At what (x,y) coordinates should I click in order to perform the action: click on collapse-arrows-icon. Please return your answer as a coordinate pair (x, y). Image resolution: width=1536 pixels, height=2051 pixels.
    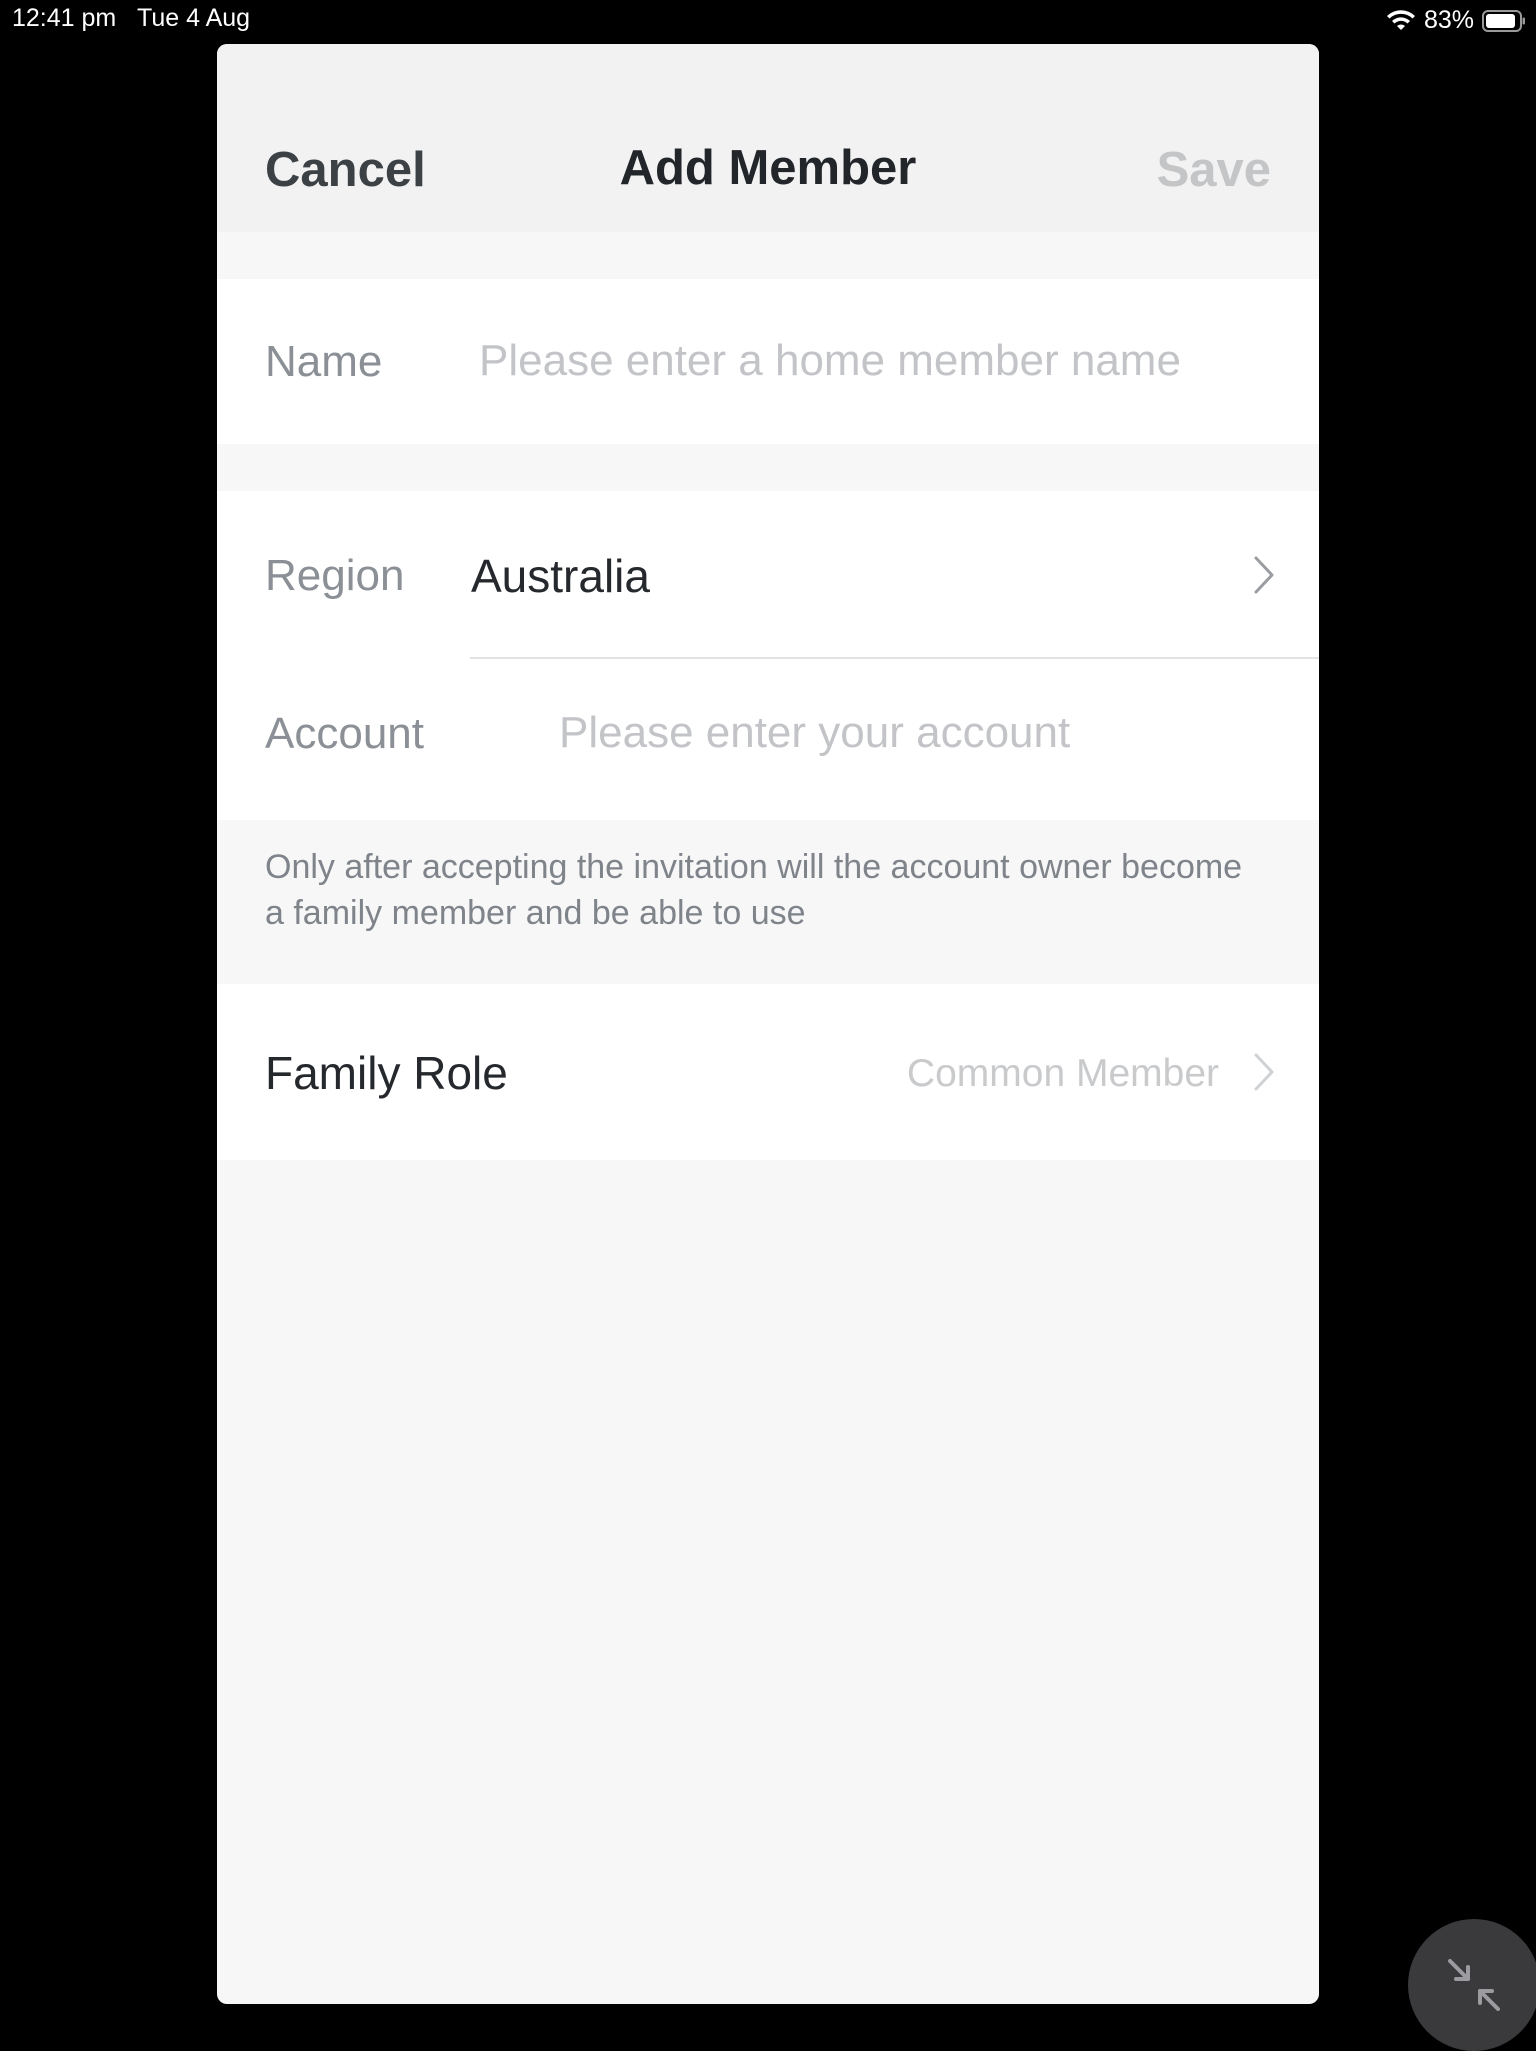
    Looking at the image, I should click on (1474, 1985).